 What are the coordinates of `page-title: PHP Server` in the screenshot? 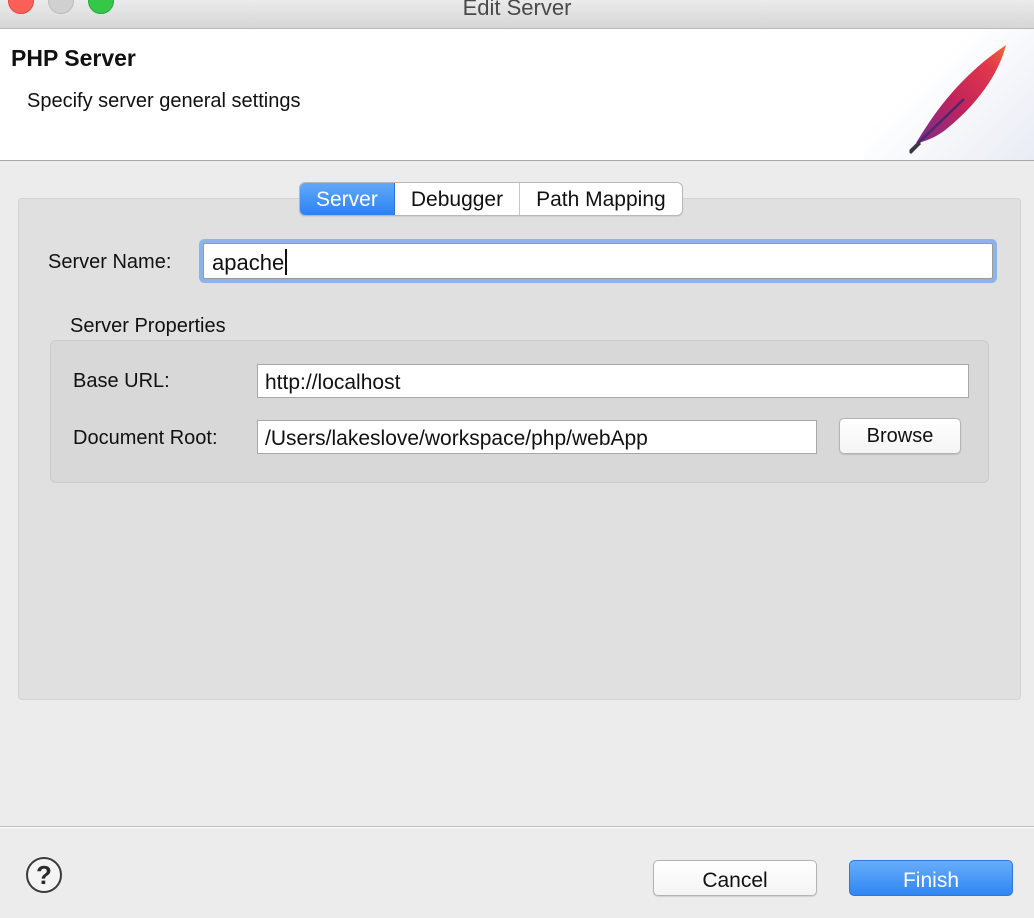 It's located at (73, 58).